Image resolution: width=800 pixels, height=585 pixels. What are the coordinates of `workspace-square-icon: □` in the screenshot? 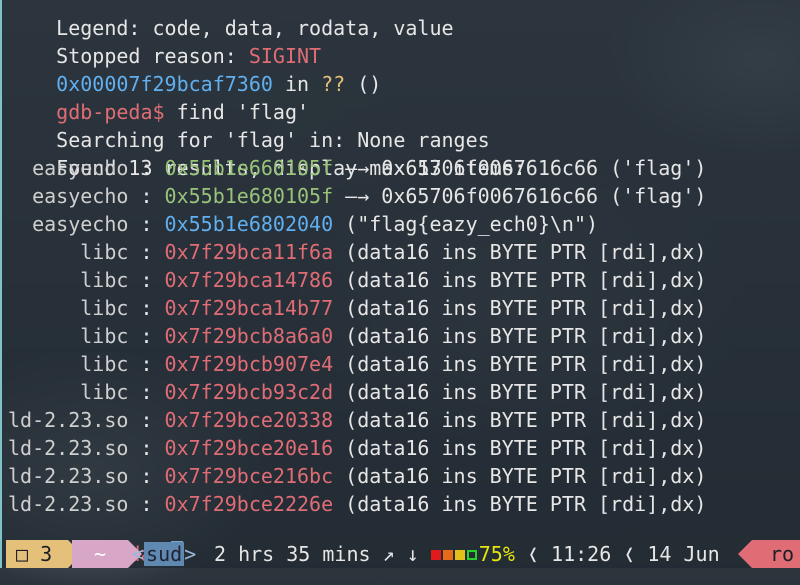 It's located at (22, 554).